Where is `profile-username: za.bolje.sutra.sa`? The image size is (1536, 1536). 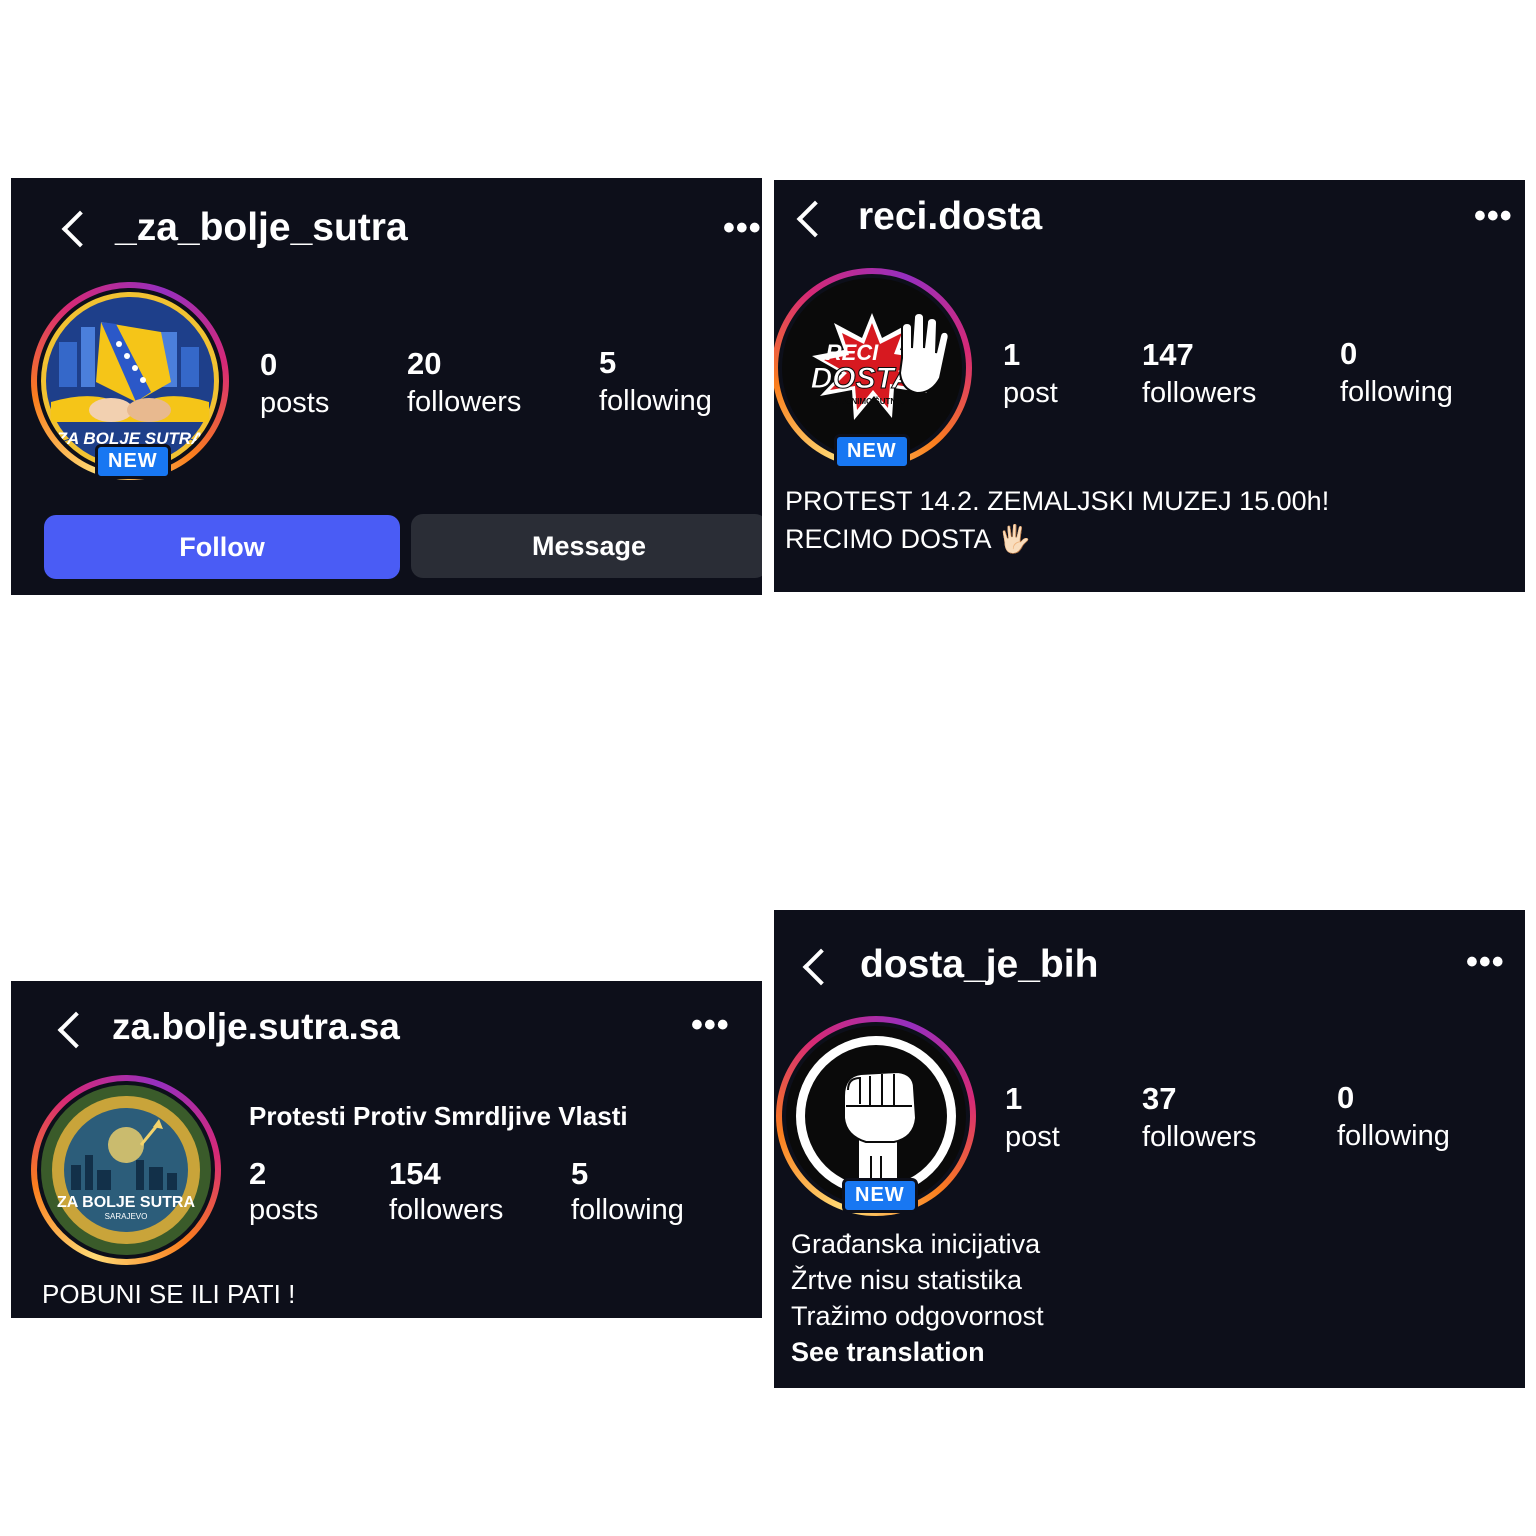
profile-username: za.bolje.sutra.sa is located at coordinates (256, 1026).